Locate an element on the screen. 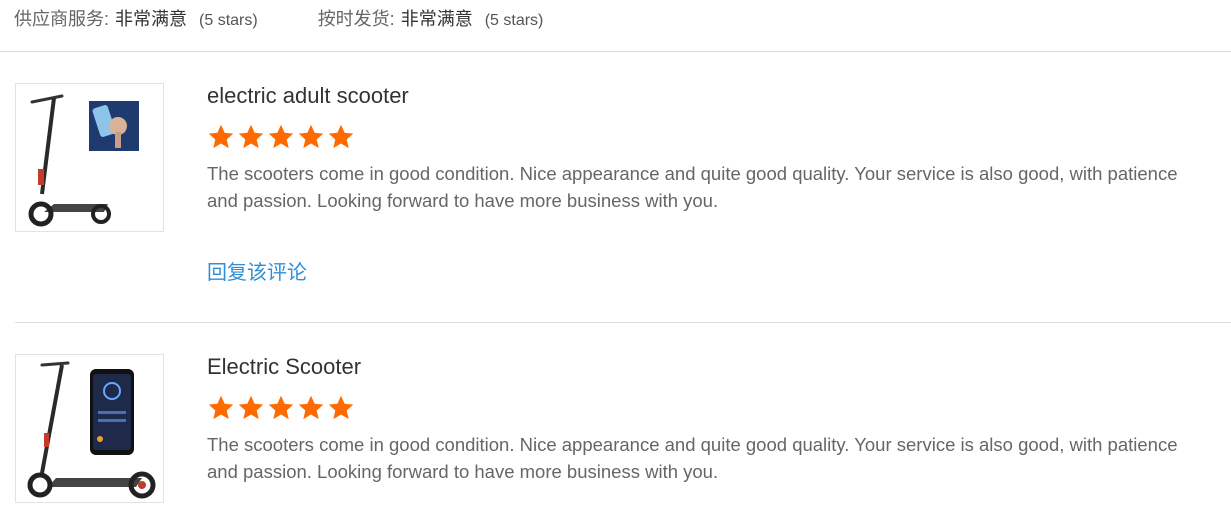  on-time-shipping-rating: 按时发货: 非常满意 (5 stars) is located at coordinates (431, 18).